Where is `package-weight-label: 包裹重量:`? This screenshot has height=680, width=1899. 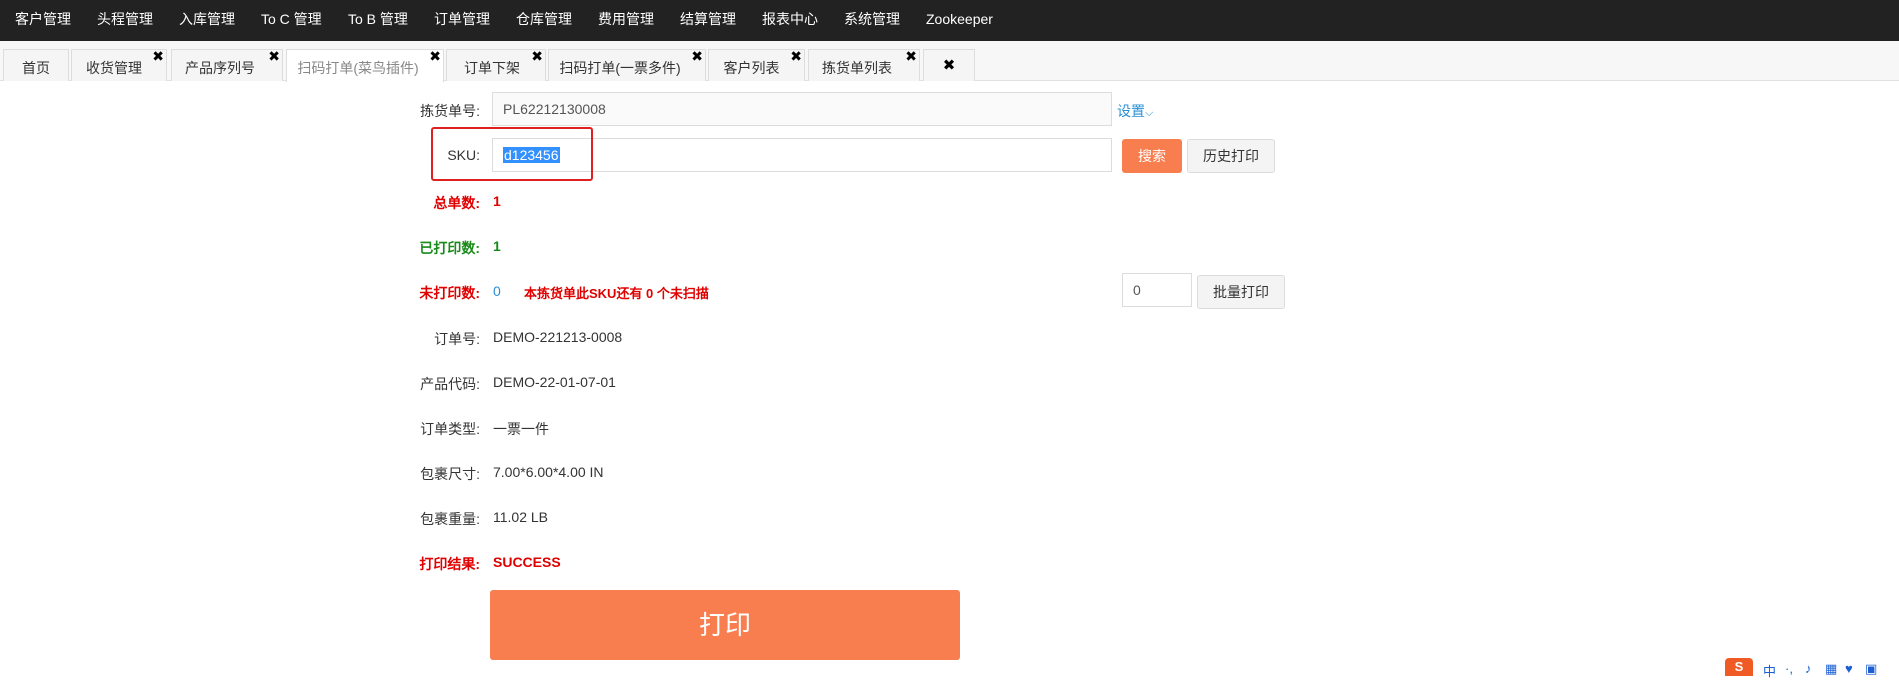 package-weight-label: 包裹重量: is located at coordinates (450, 519).